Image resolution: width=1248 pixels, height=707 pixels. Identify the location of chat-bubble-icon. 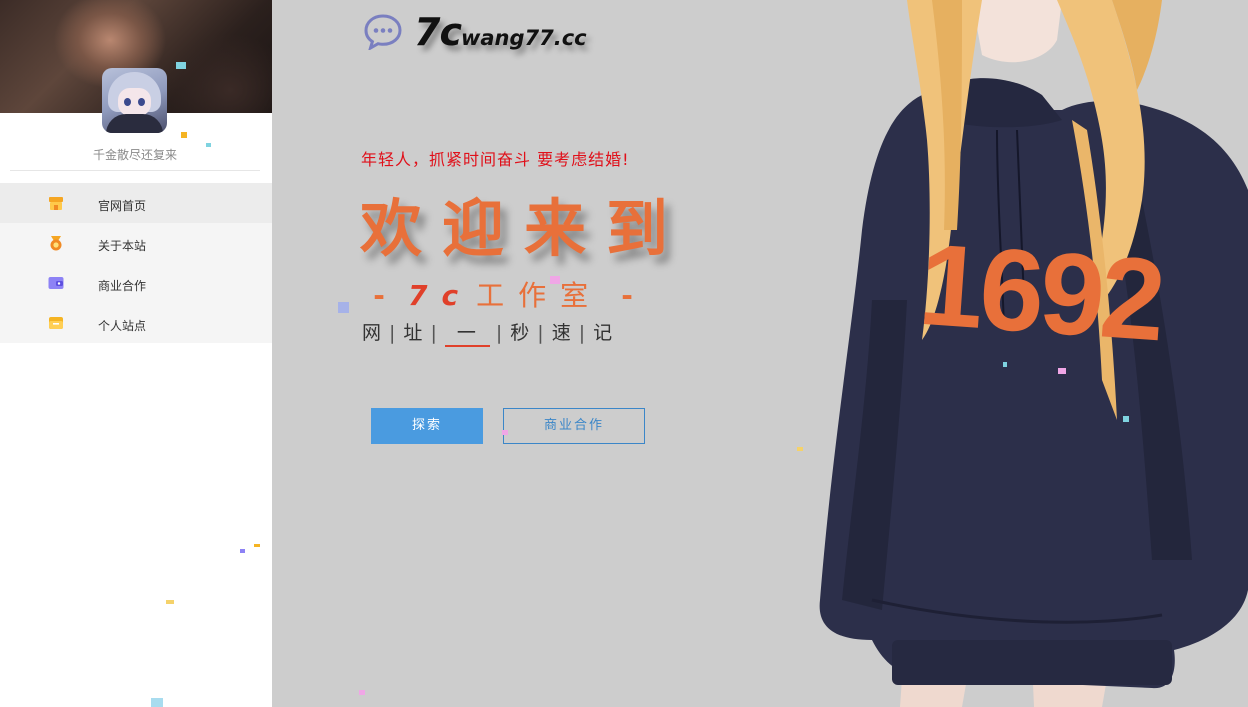
(383, 32).